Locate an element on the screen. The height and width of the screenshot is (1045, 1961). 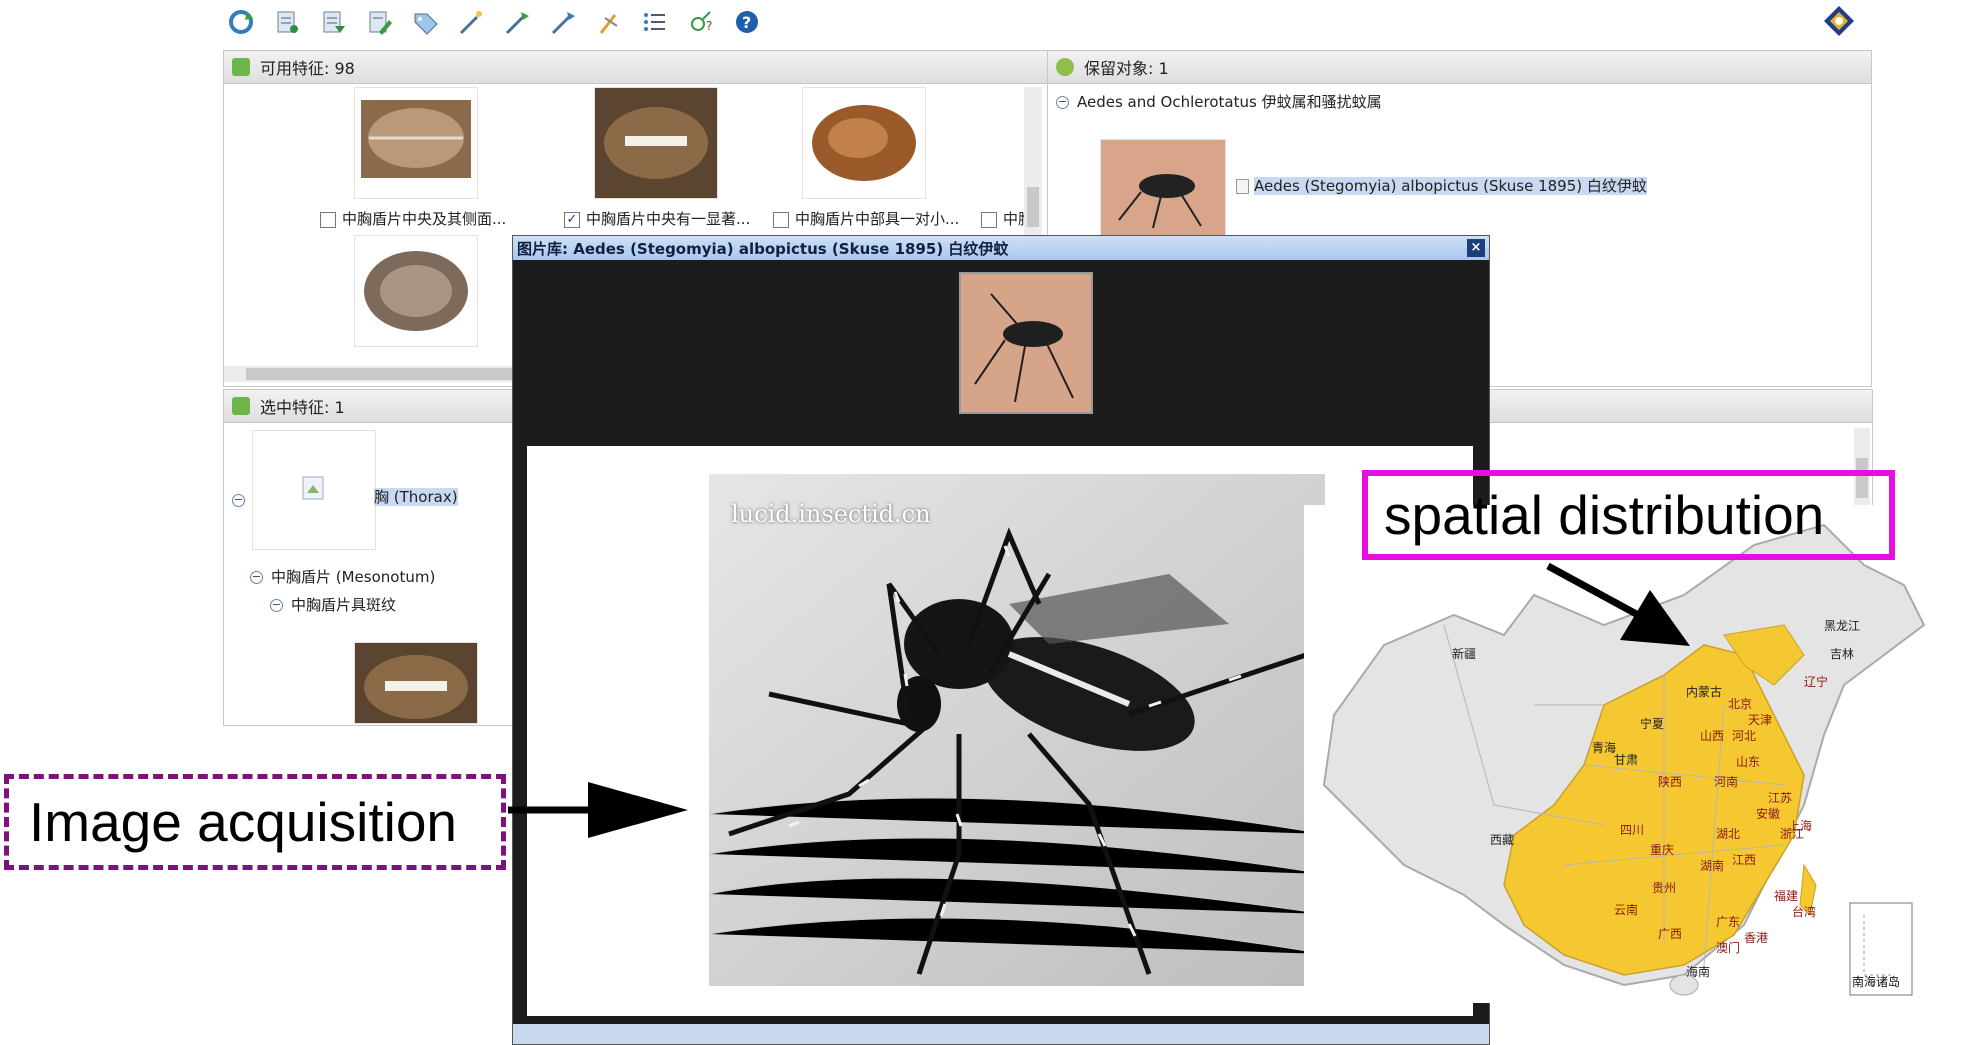
arrow-to-photo is located at coordinates (598, 810).